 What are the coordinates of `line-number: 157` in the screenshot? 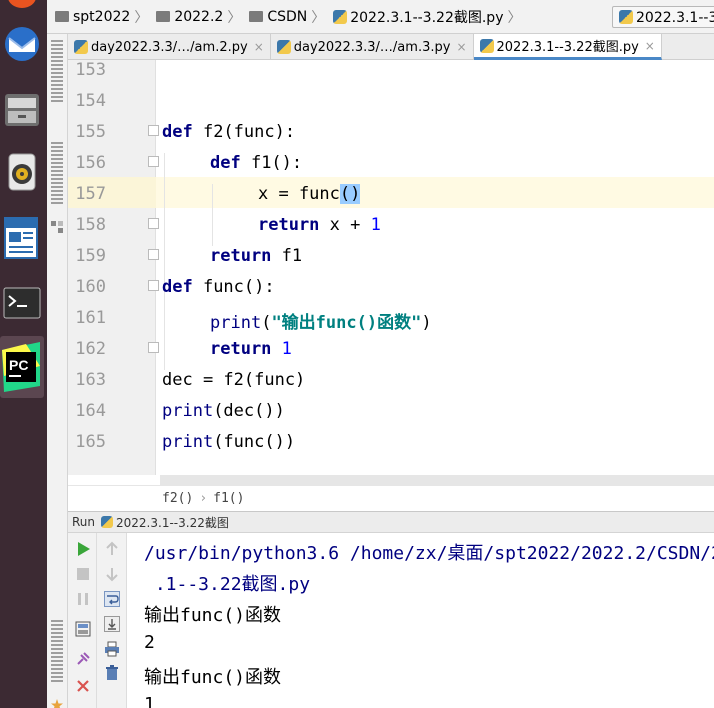 It's located at (90, 194).